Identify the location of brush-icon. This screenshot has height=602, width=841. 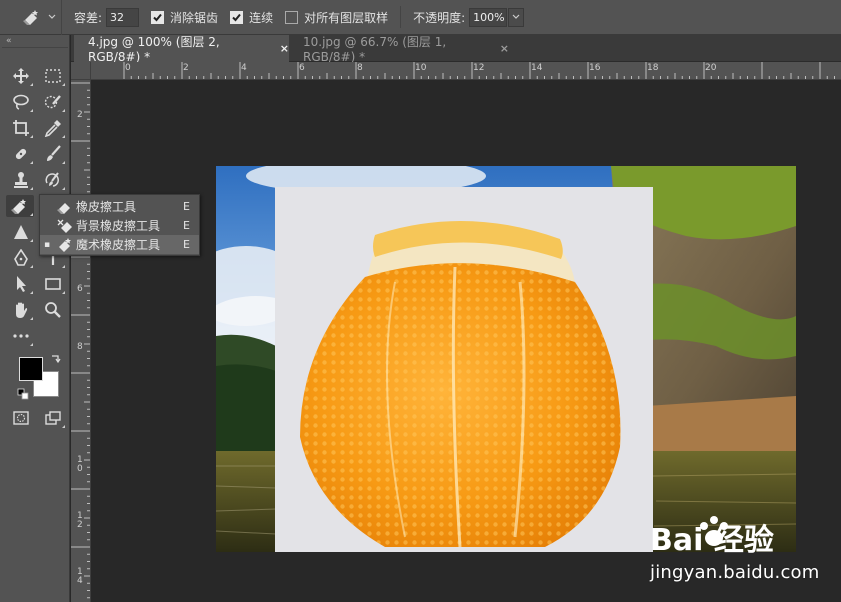
(54, 153).